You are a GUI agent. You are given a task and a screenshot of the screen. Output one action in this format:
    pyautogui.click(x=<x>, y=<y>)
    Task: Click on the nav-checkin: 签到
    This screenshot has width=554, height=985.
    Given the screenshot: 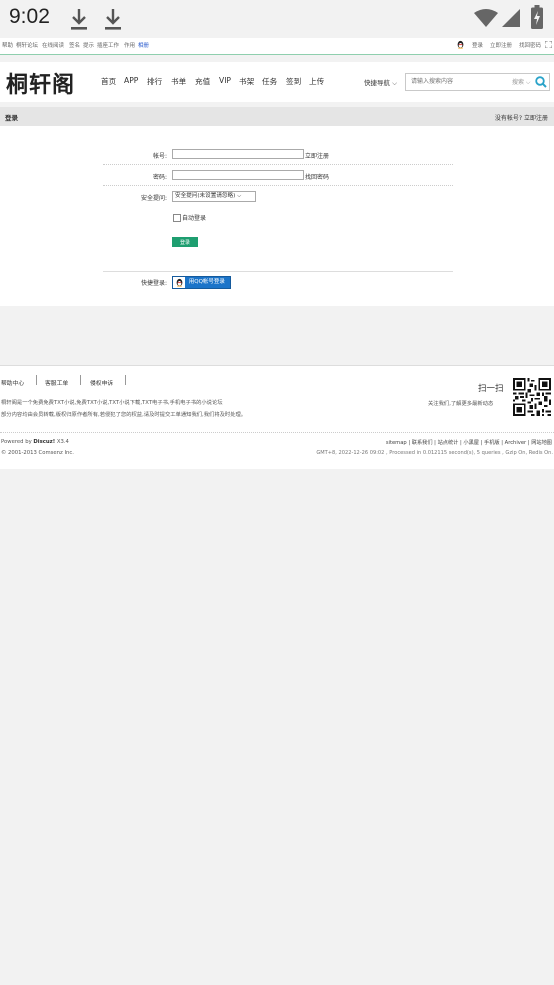 What is the action you would take?
    pyautogui.click(x=293, y=81)
    